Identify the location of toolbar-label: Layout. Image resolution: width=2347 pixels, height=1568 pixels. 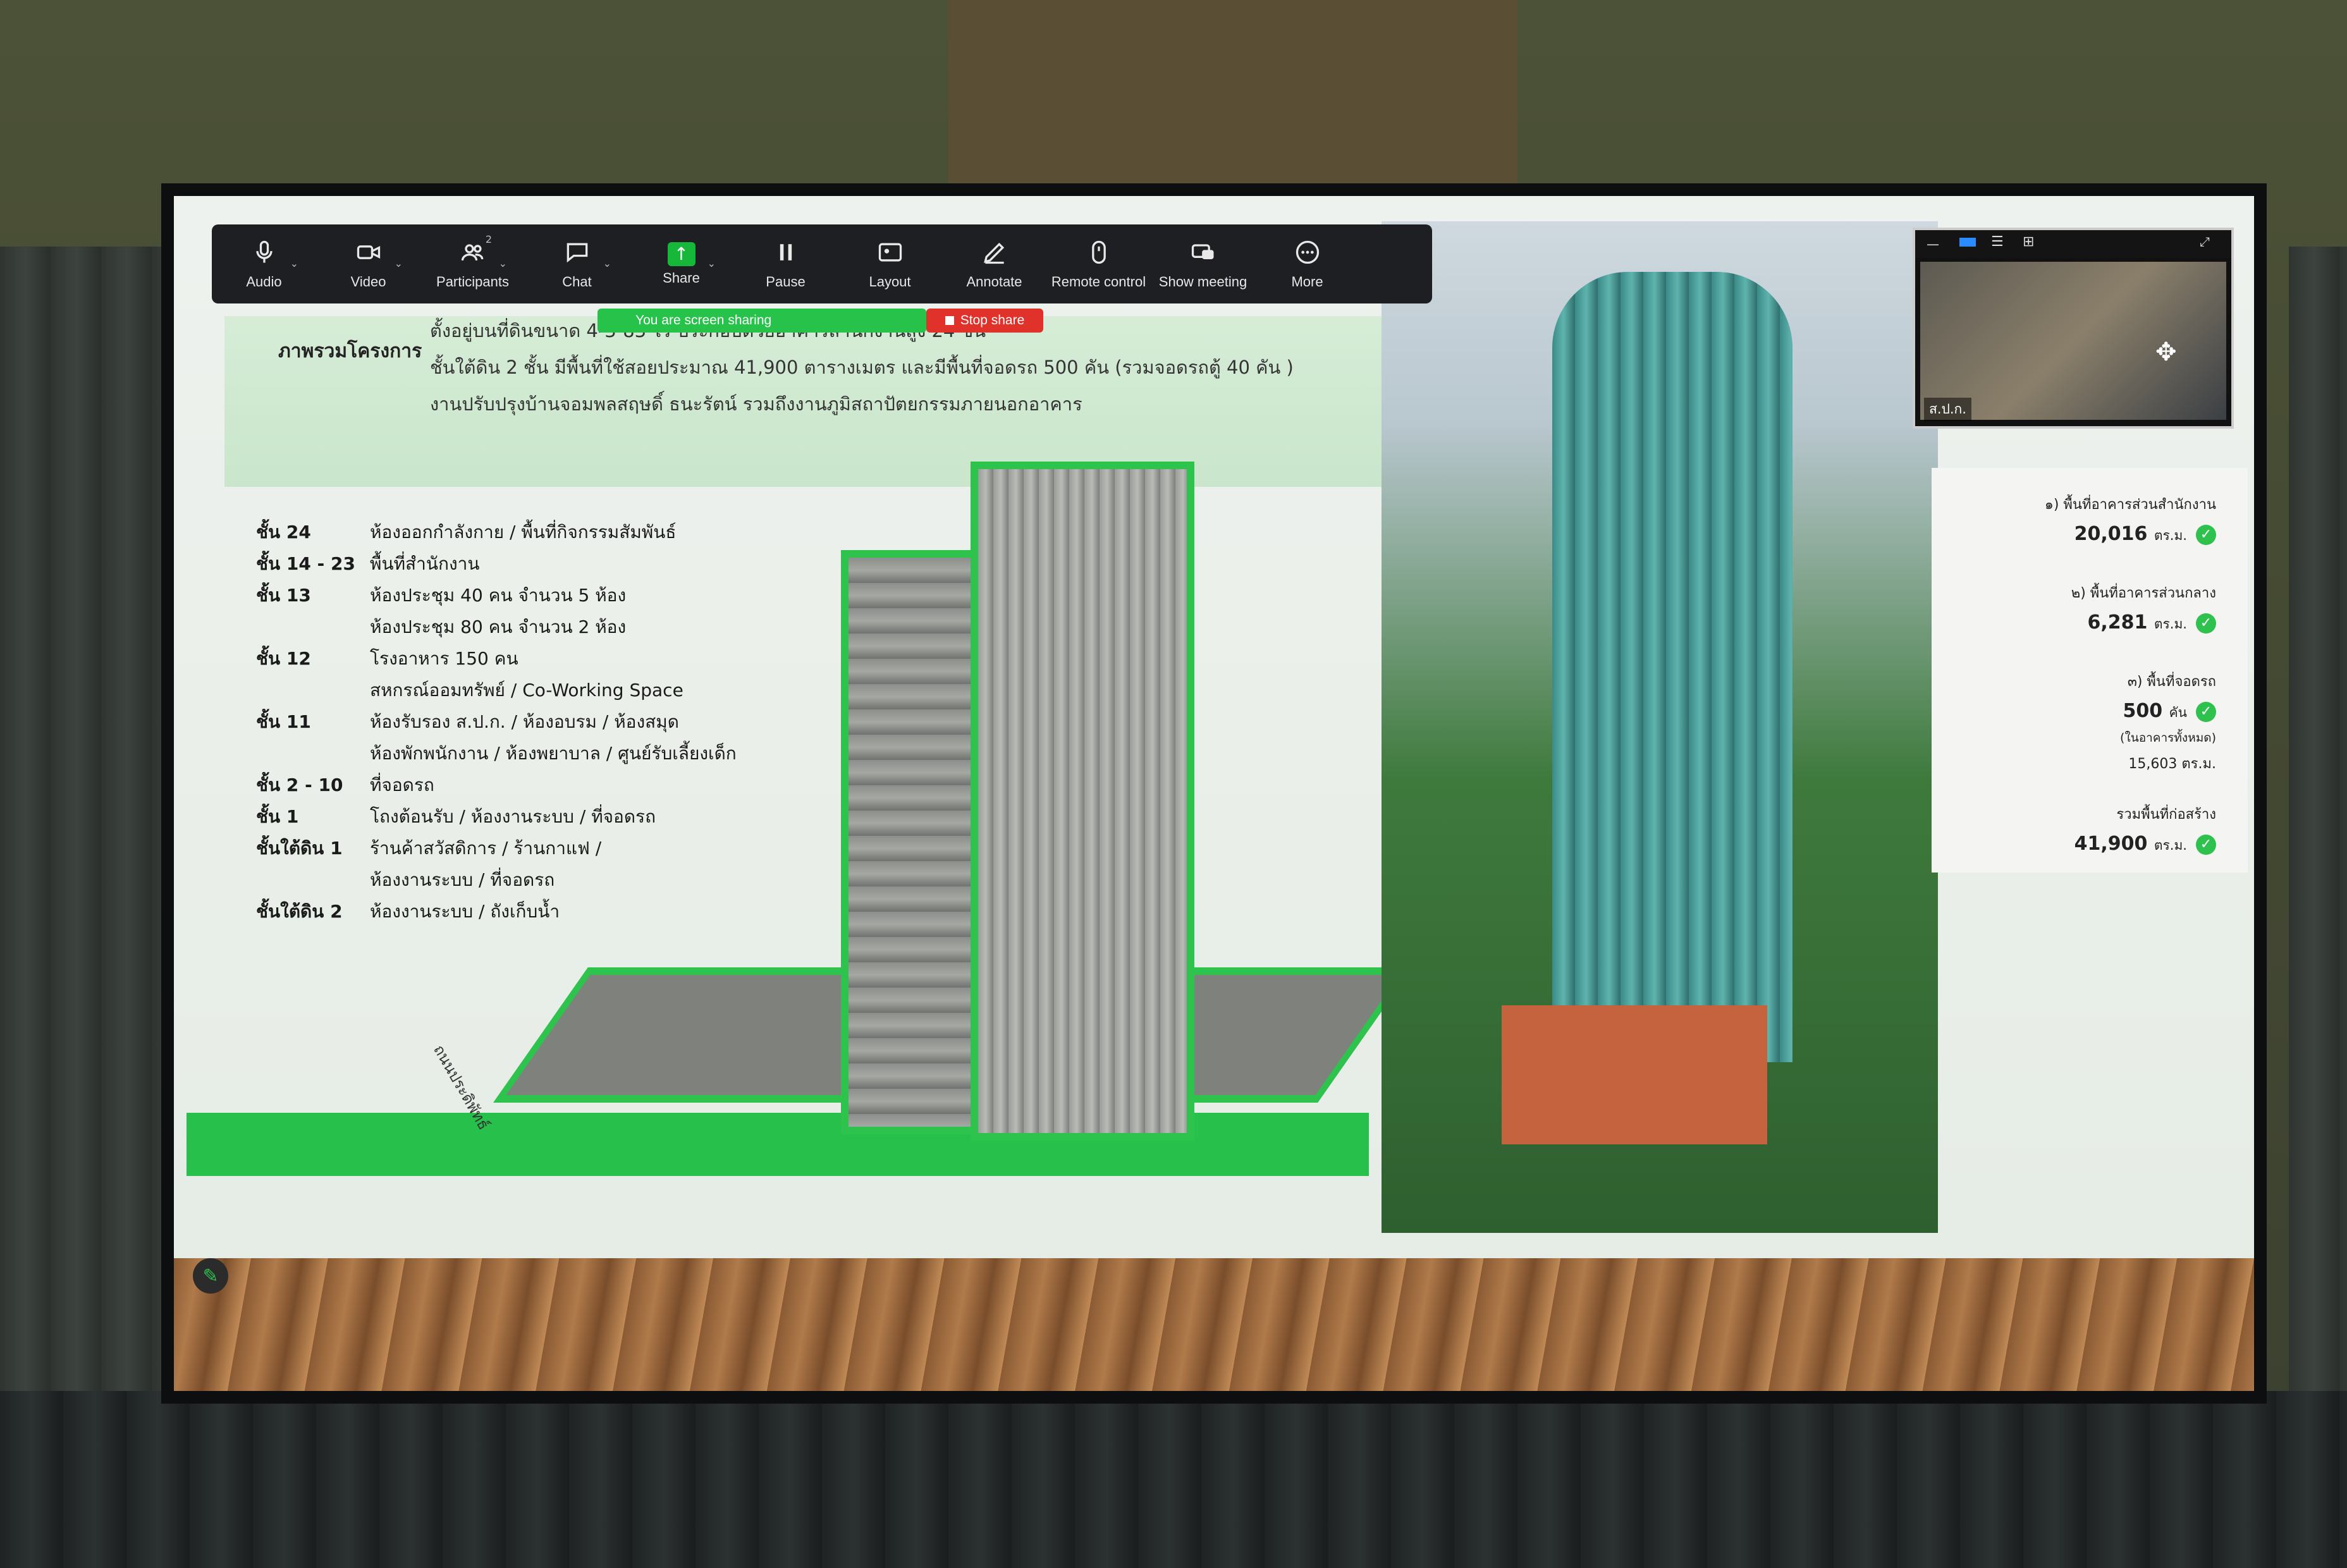
(890, 281).